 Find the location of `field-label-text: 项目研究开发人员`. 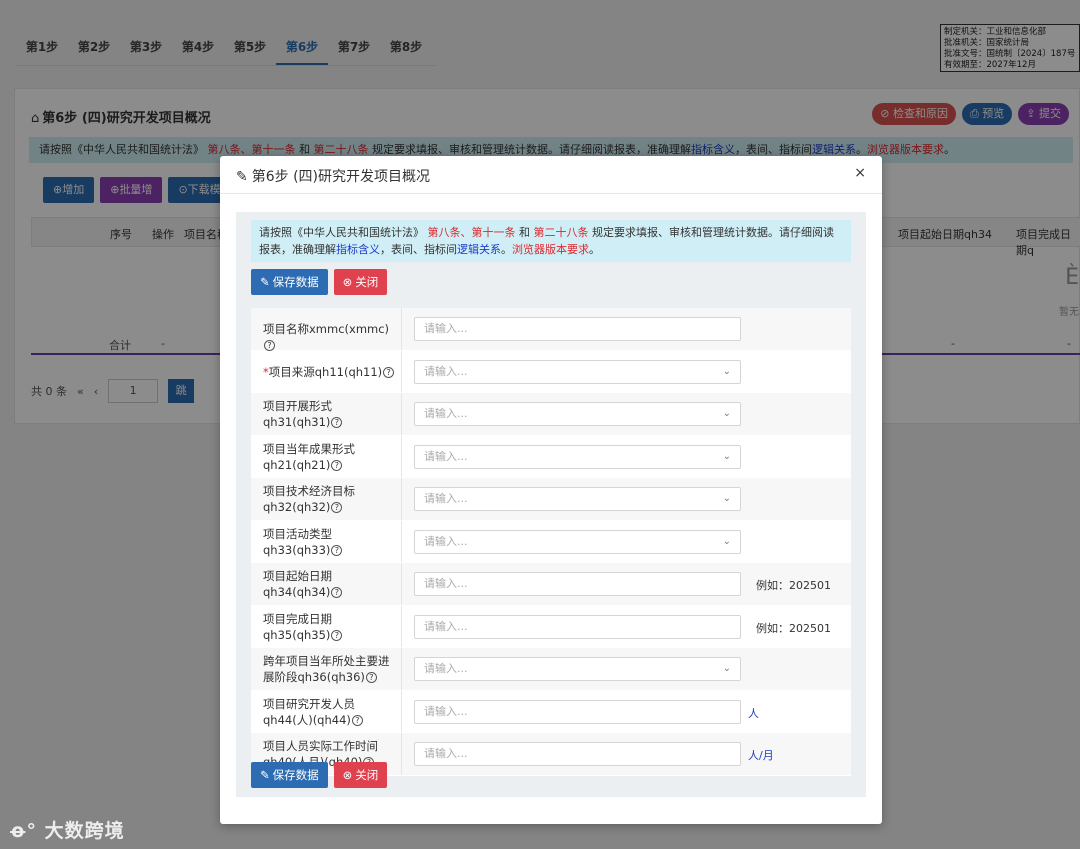

field-label-text: 项目研究开发人员 is located at coordinates (309, 703).